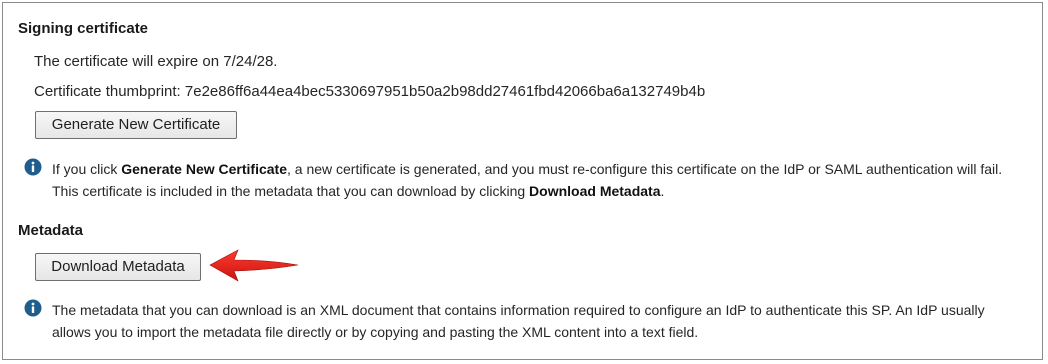 The width and height of the screenshot is (1048, 364). What do you see at coordinates (156, 61) in the screenshot?
I see `certificate-expiry-text: The certificate will expire on 7/24/28.` at bounding box center [156, 61].